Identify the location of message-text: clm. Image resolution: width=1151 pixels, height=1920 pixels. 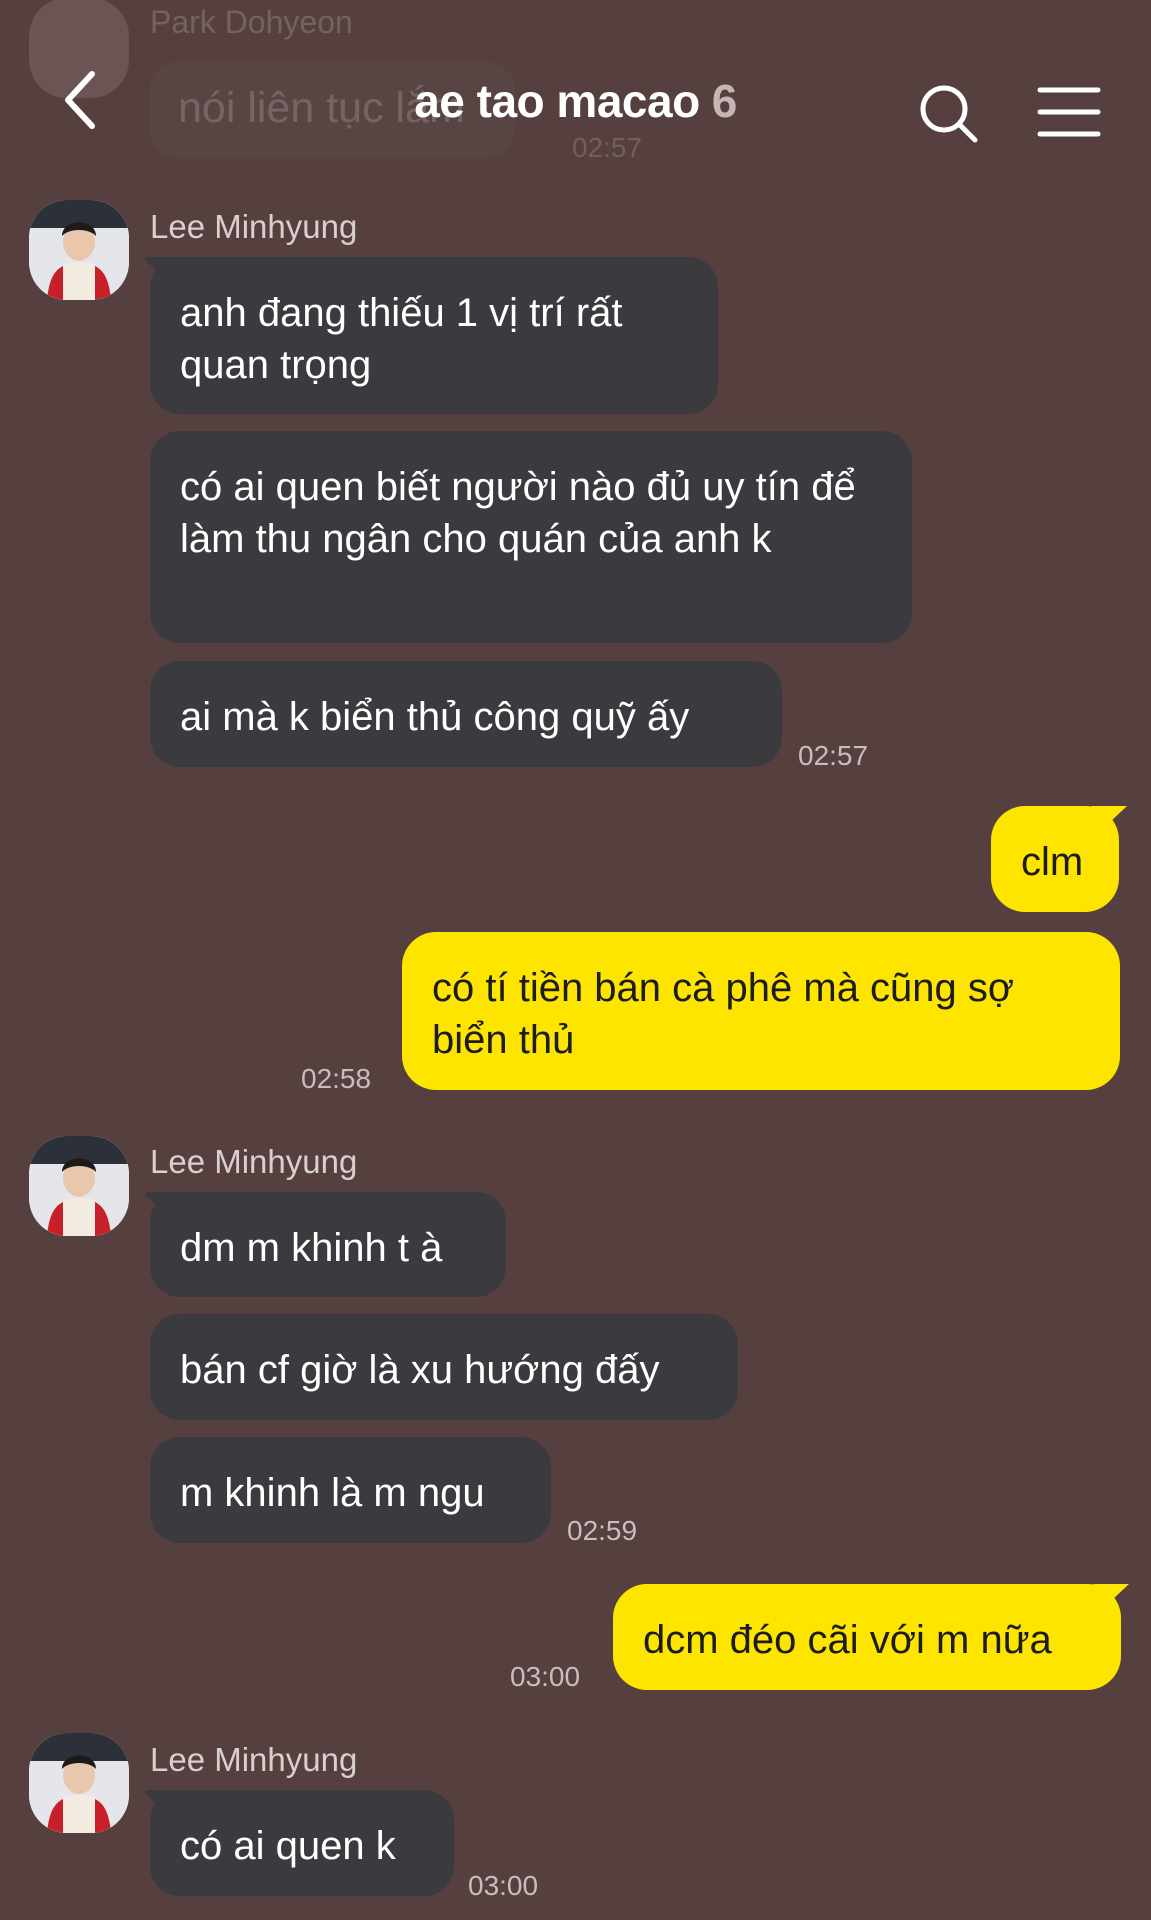
(1052, 862).